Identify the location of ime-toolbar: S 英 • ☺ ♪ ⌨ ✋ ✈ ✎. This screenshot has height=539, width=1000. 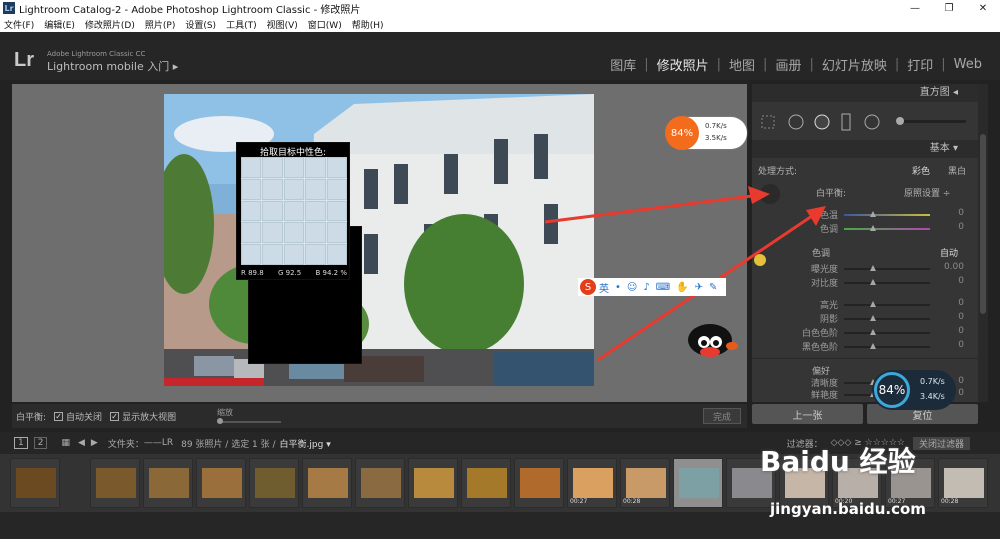
(652, 287).